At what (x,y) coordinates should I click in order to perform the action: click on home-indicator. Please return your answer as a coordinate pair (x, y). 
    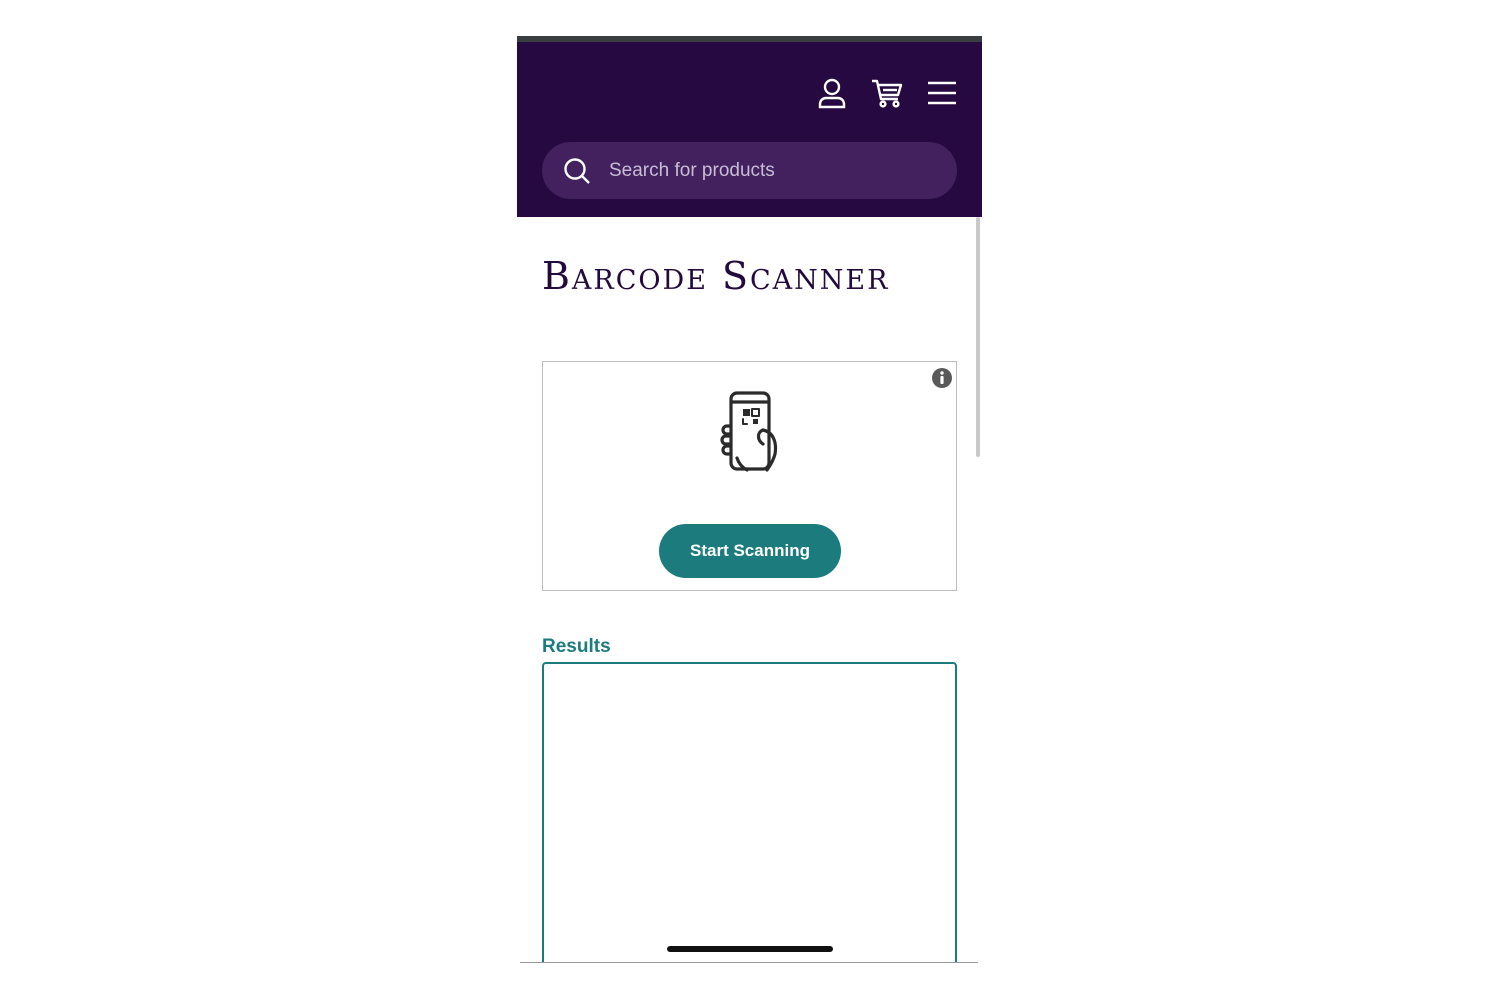
    Looking at the image, I should click on (750, 949).